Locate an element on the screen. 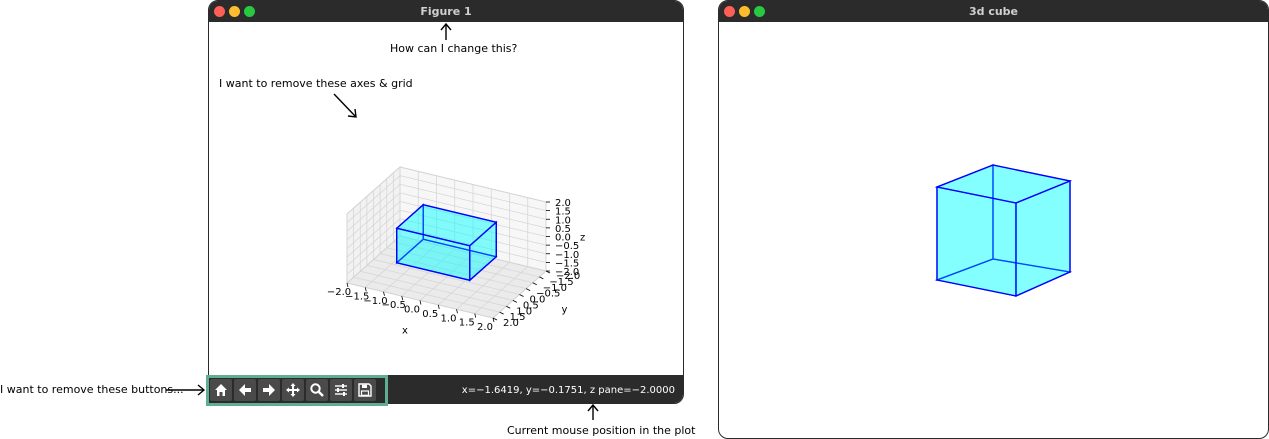 The height and width of the screenshot is (439, 1269). pan-button is located at coordinates (293, 390).